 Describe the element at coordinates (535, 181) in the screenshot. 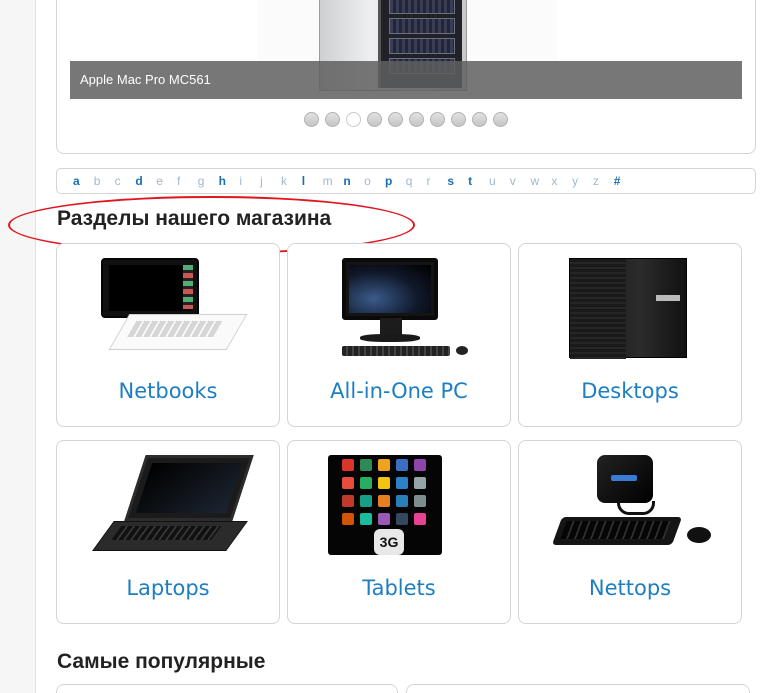

I see `alphabet-letter: w` at that location.